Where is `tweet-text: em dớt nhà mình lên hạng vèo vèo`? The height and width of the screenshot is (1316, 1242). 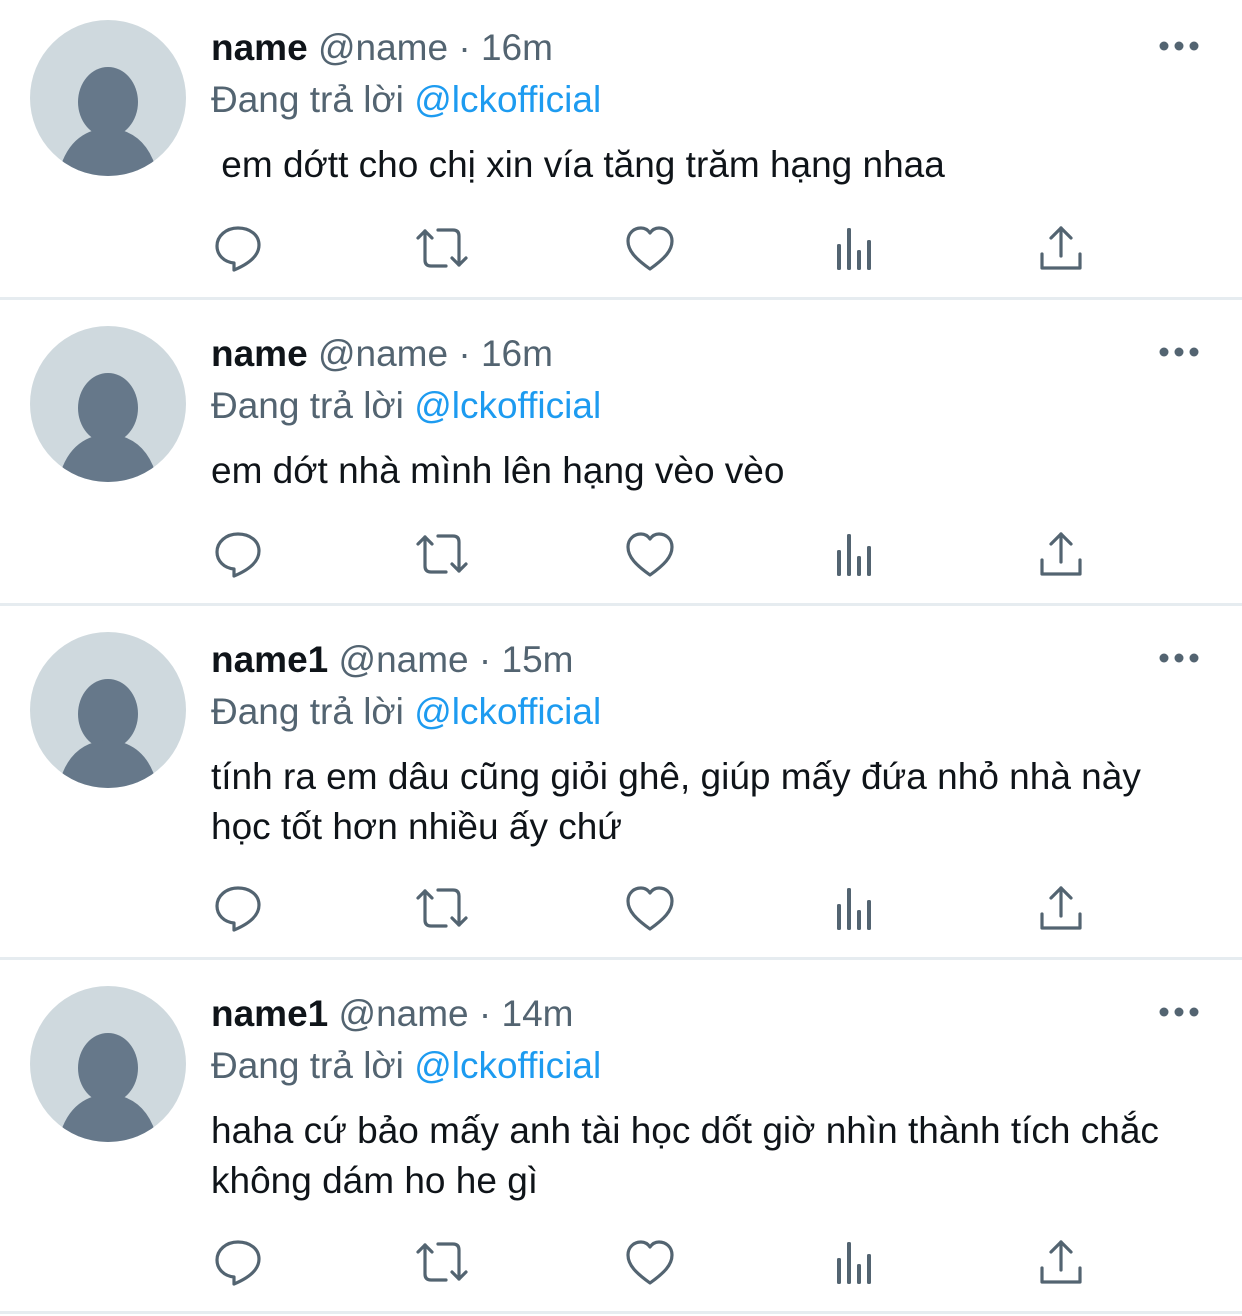
tweet-text: em dớt nhà mình lên hạng vèo vèo is located at coordinates (498, 470).